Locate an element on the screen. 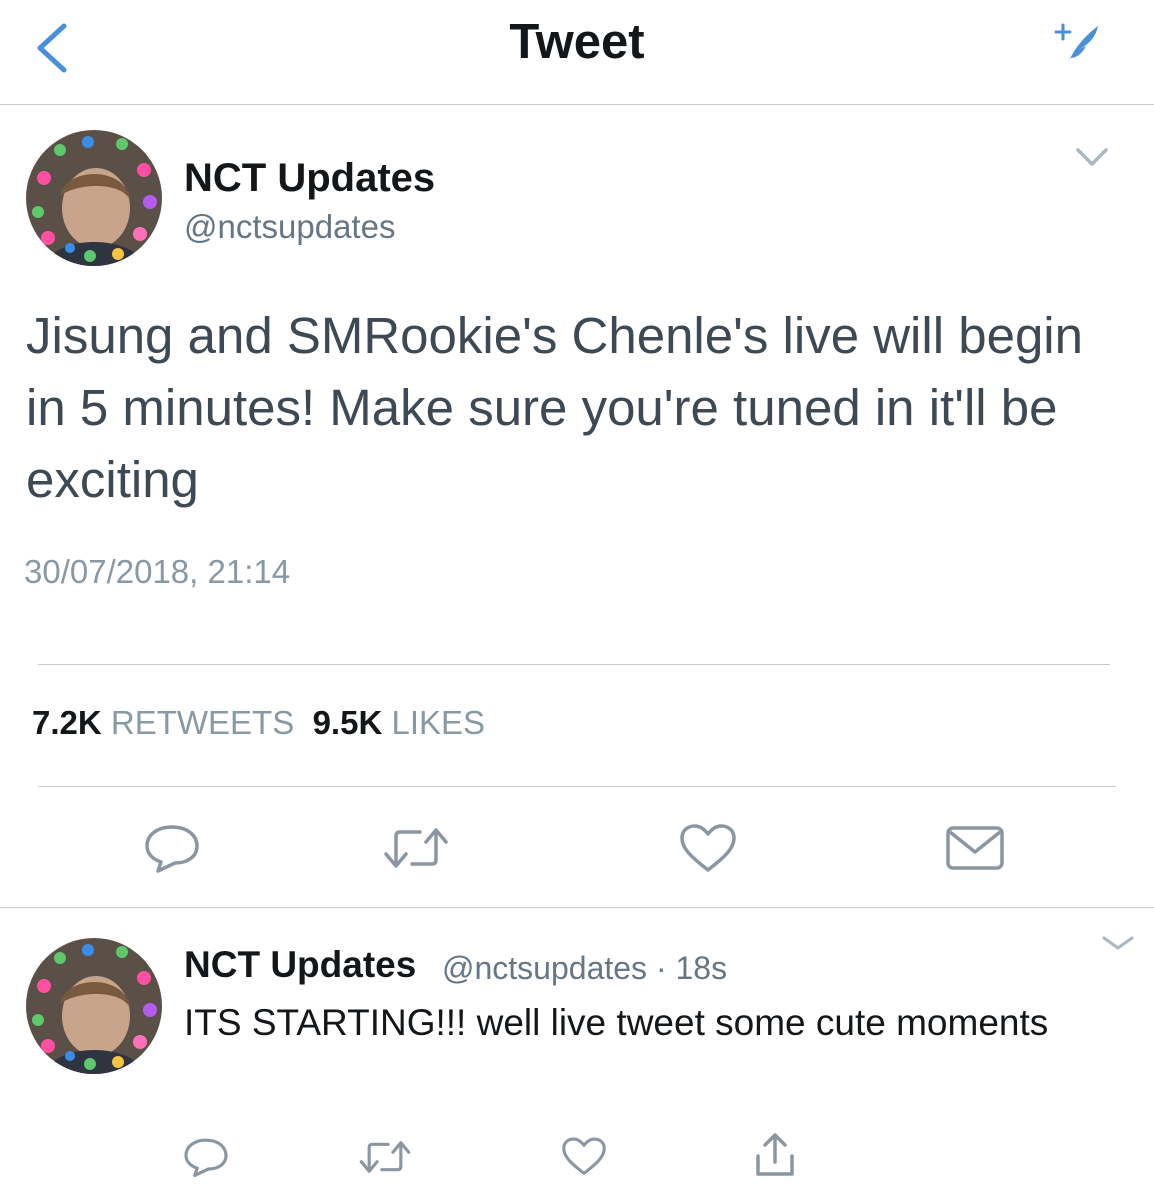 The image size is (1154, 1200). like-count-link: 9.5K LIKES is located at coordinates (399, 722).